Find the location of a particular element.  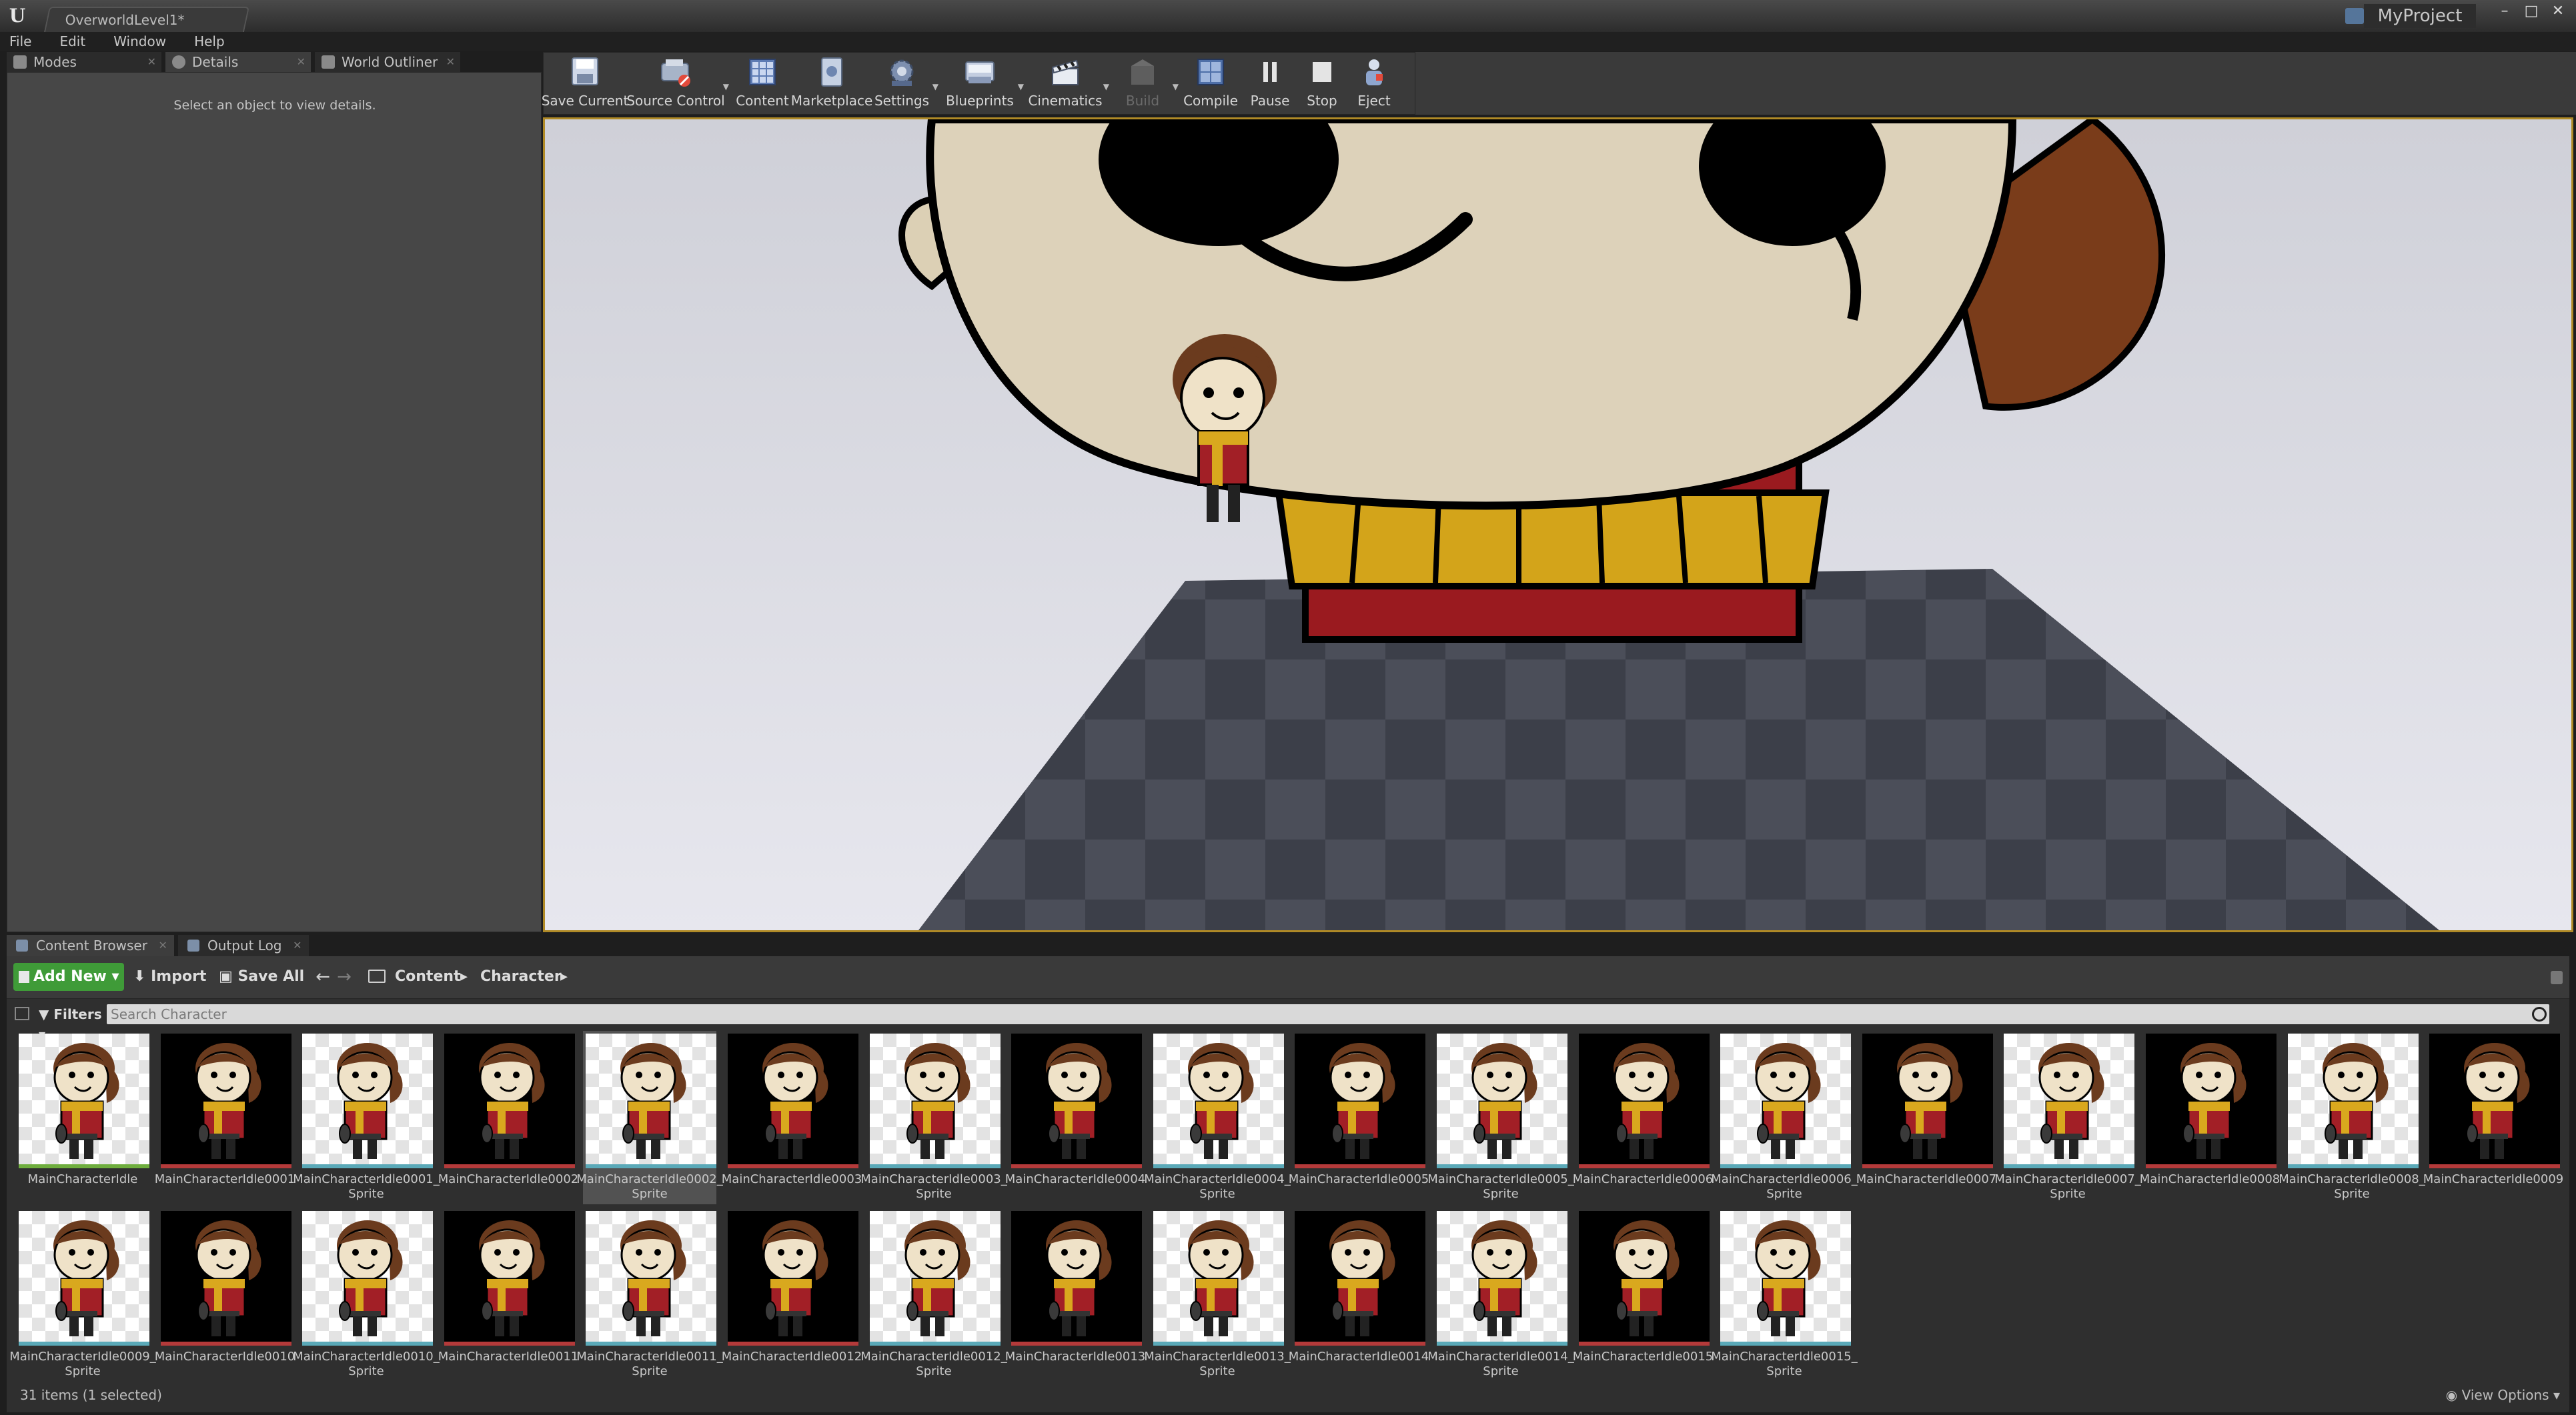

build-button: Build ▼ is located at coordinates (1144, 83).